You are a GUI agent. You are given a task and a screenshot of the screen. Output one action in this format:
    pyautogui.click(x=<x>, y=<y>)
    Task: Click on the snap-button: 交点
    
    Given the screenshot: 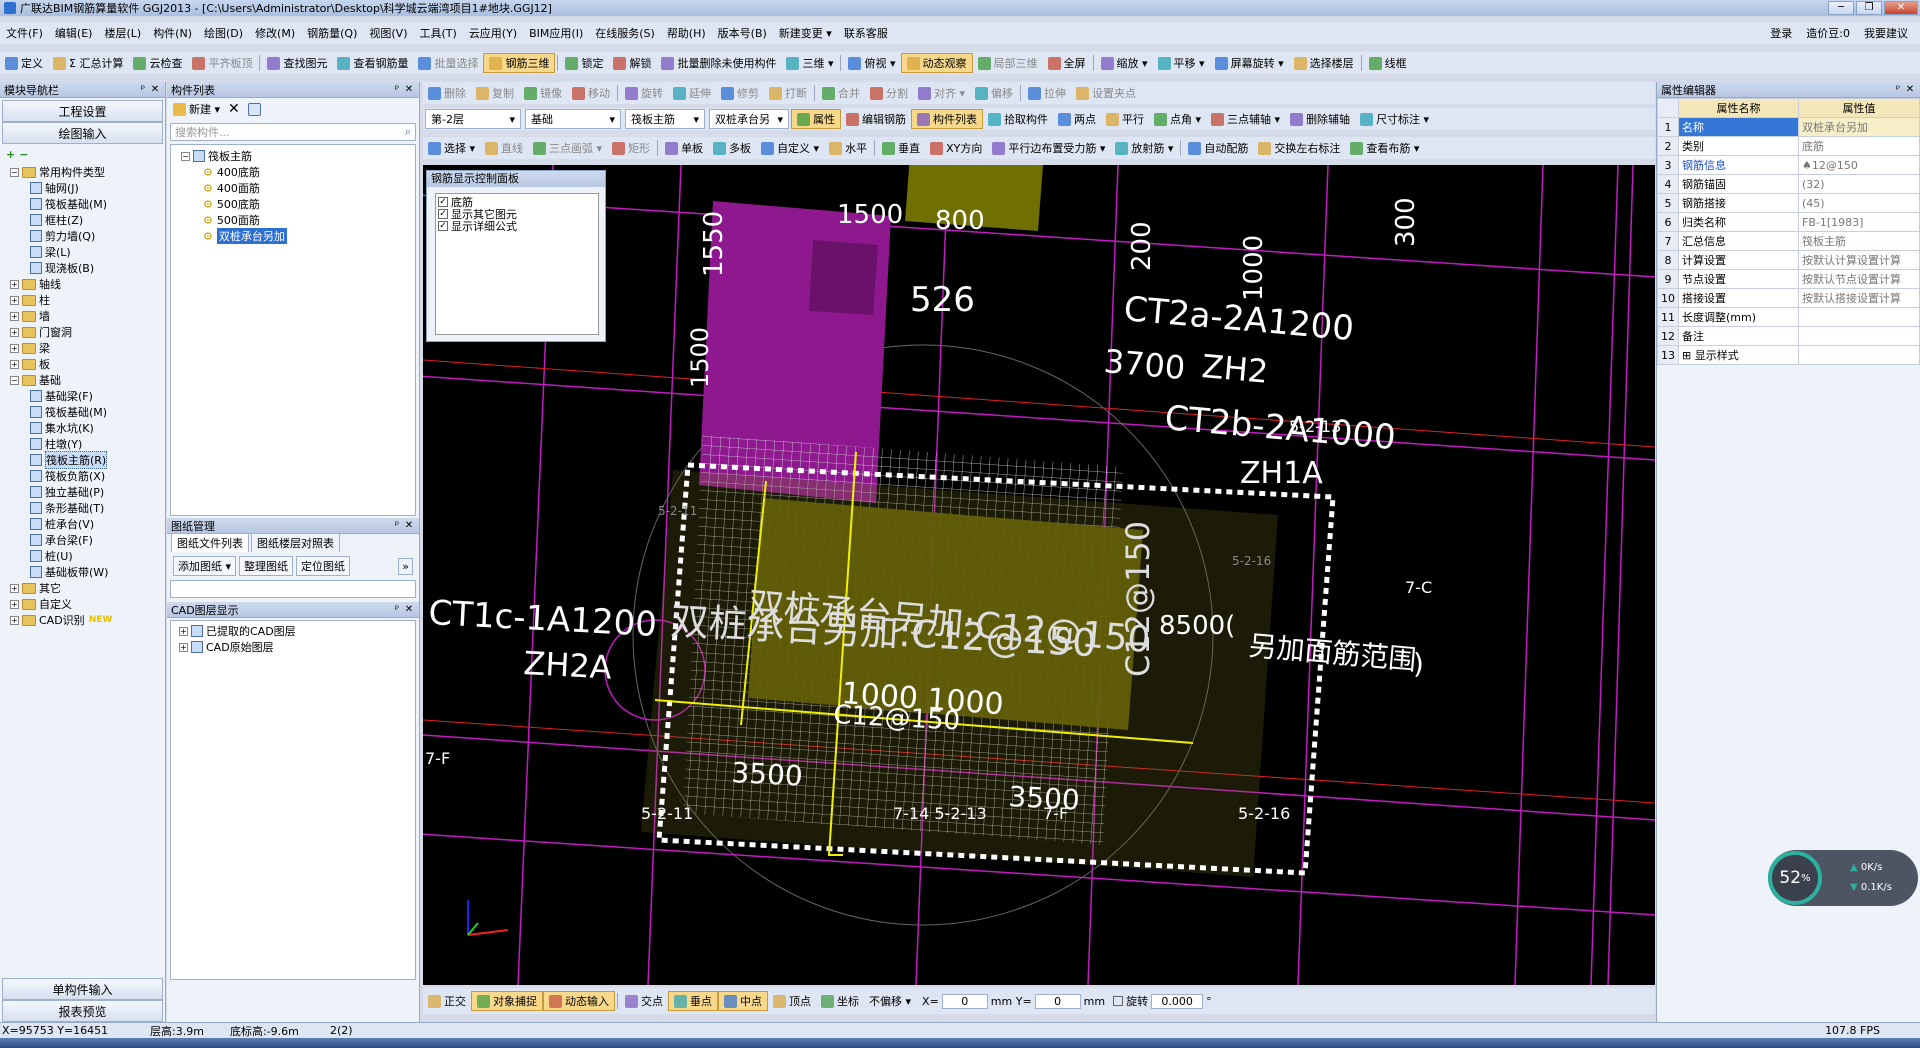 What is the action you would take?
    pyautogui.click(x=644, y=1001)
    